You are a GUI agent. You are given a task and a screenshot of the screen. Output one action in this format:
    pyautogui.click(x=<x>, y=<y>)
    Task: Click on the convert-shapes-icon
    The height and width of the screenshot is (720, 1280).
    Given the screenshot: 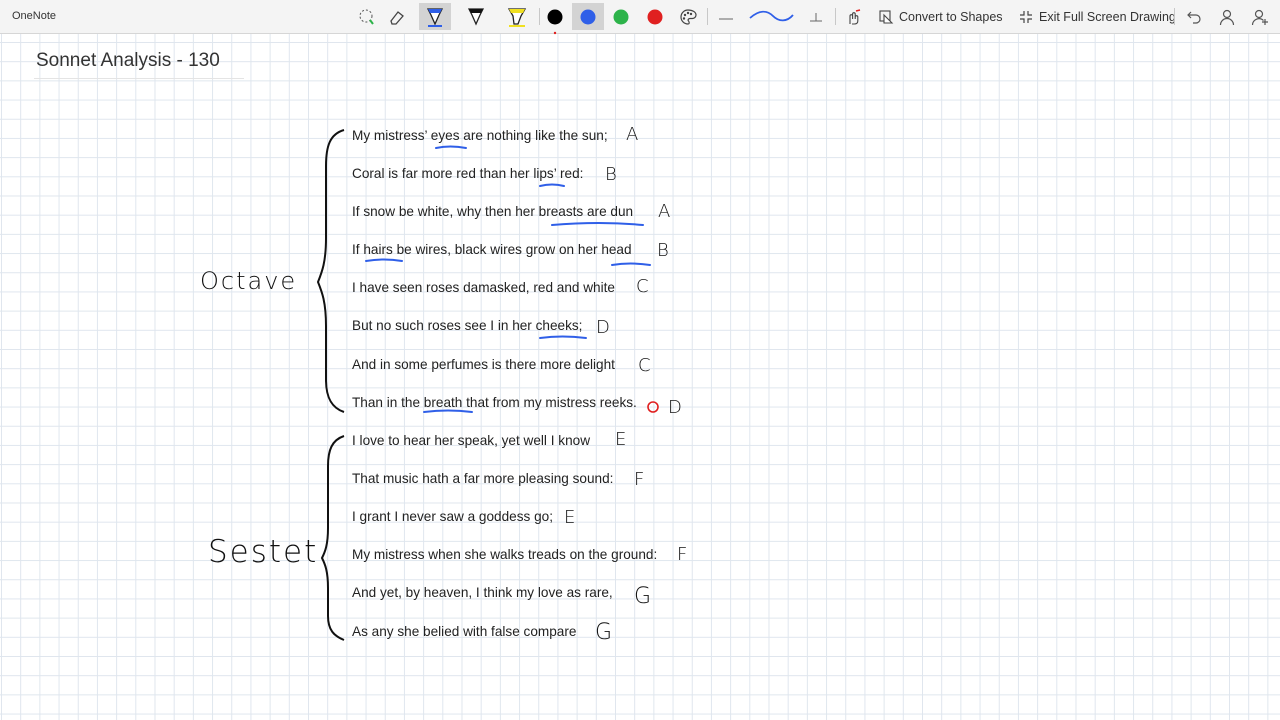 What is the action you would take?
    pyautogui.click(x=886, y=16)
    